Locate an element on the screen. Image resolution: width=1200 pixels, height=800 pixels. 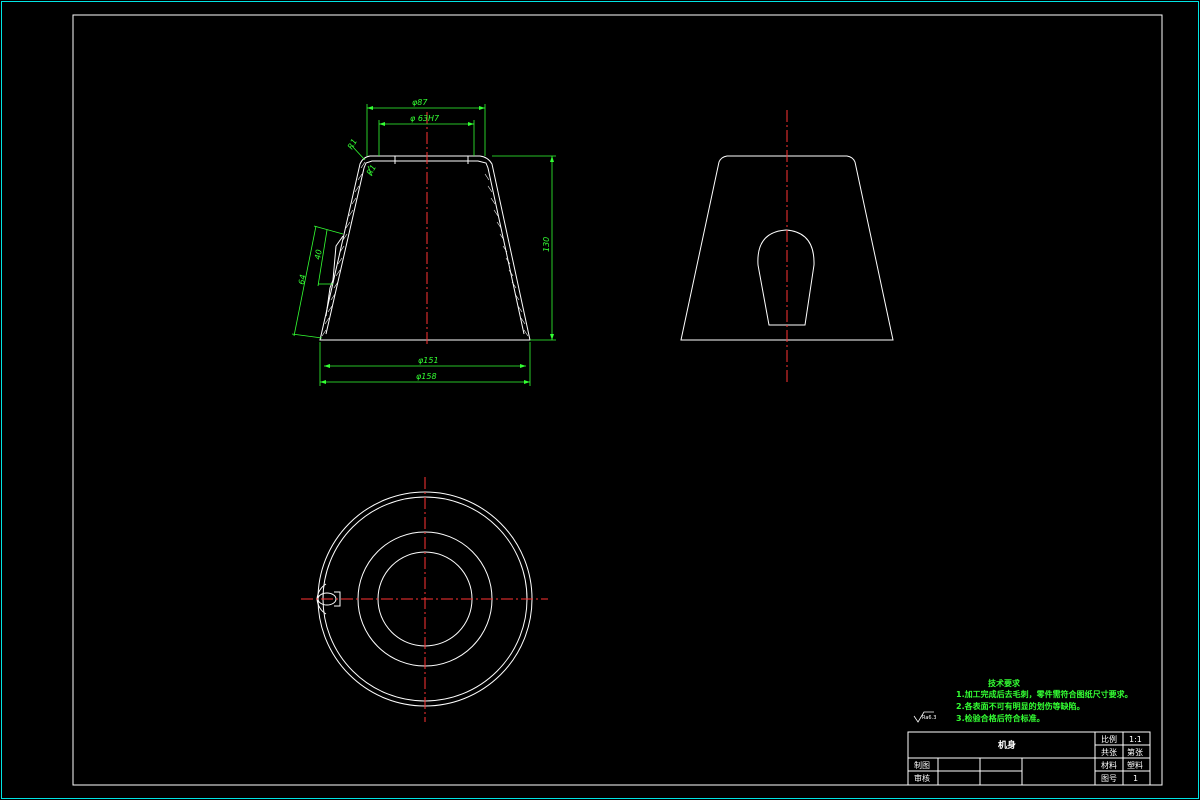
surface-roughness-value: Ra6.3 is located at coordinates (929, 718).